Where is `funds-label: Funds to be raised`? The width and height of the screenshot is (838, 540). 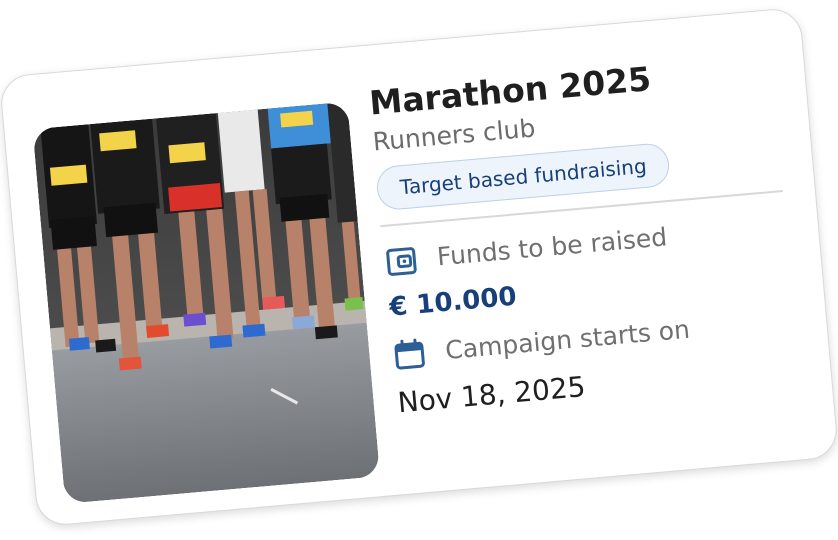 funds-label: Funds to be raised is located at coordinates (552, 247).